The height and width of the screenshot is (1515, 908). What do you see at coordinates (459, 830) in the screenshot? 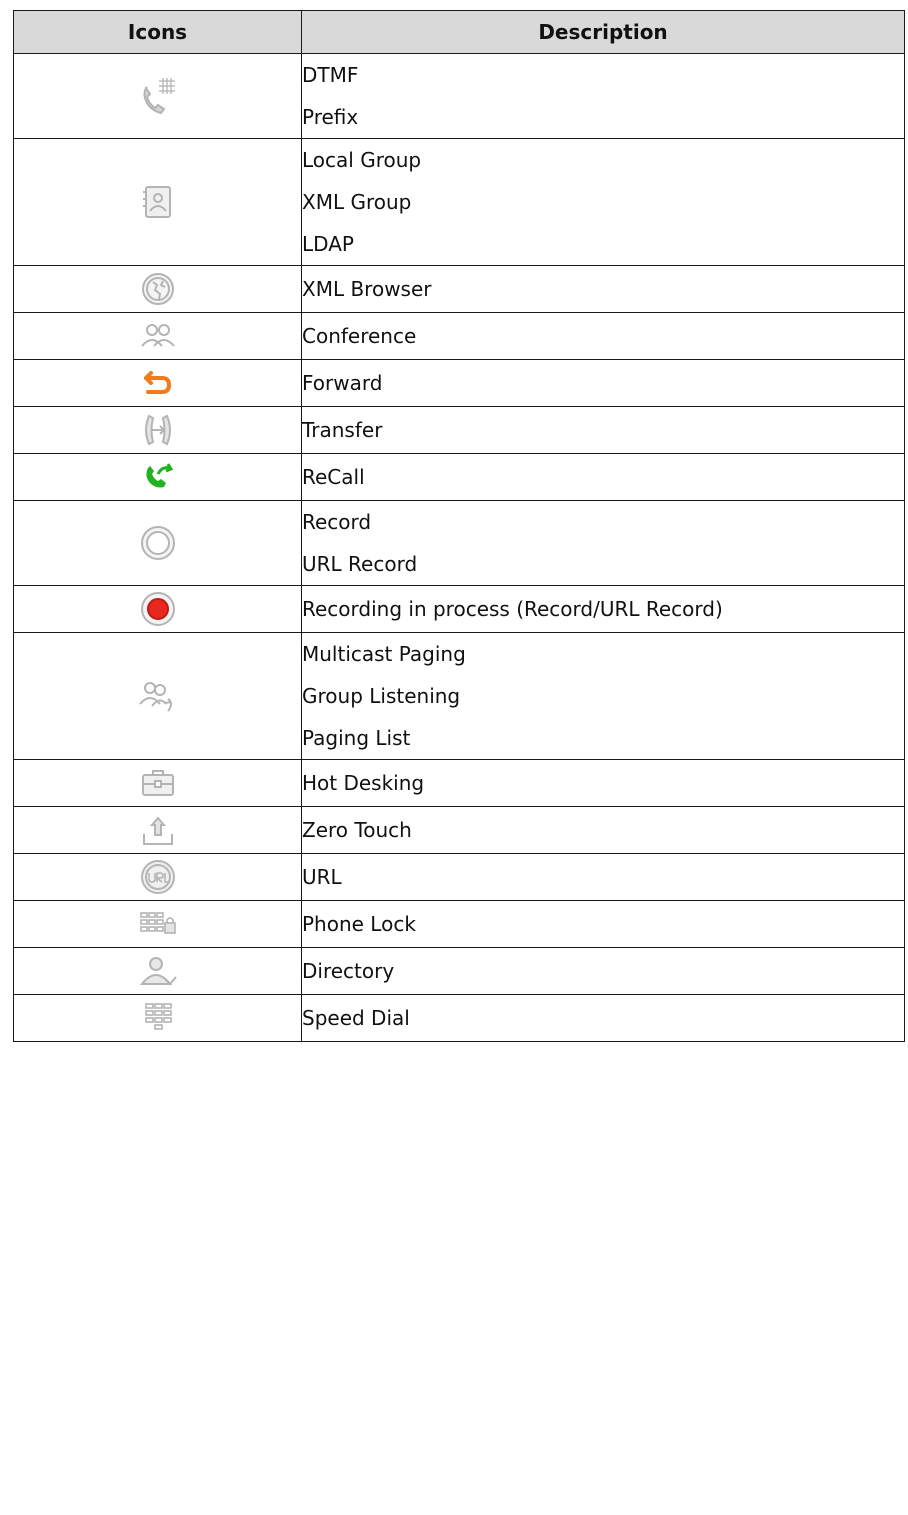
I see `table-row: Zero Touch` at bounding box center [459, 830].